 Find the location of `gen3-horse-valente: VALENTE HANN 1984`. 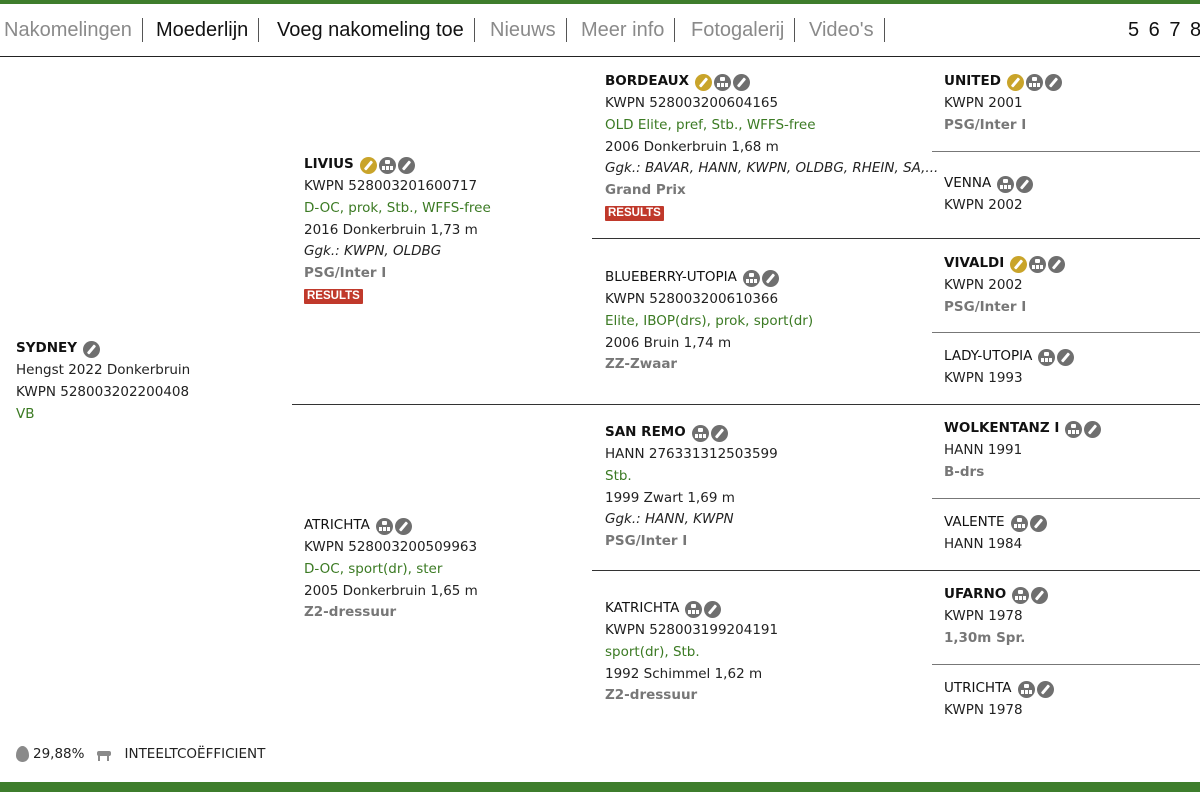

gen3-horse-valente: VALENTE HANN 1984 is located at coordinates (995, 534).